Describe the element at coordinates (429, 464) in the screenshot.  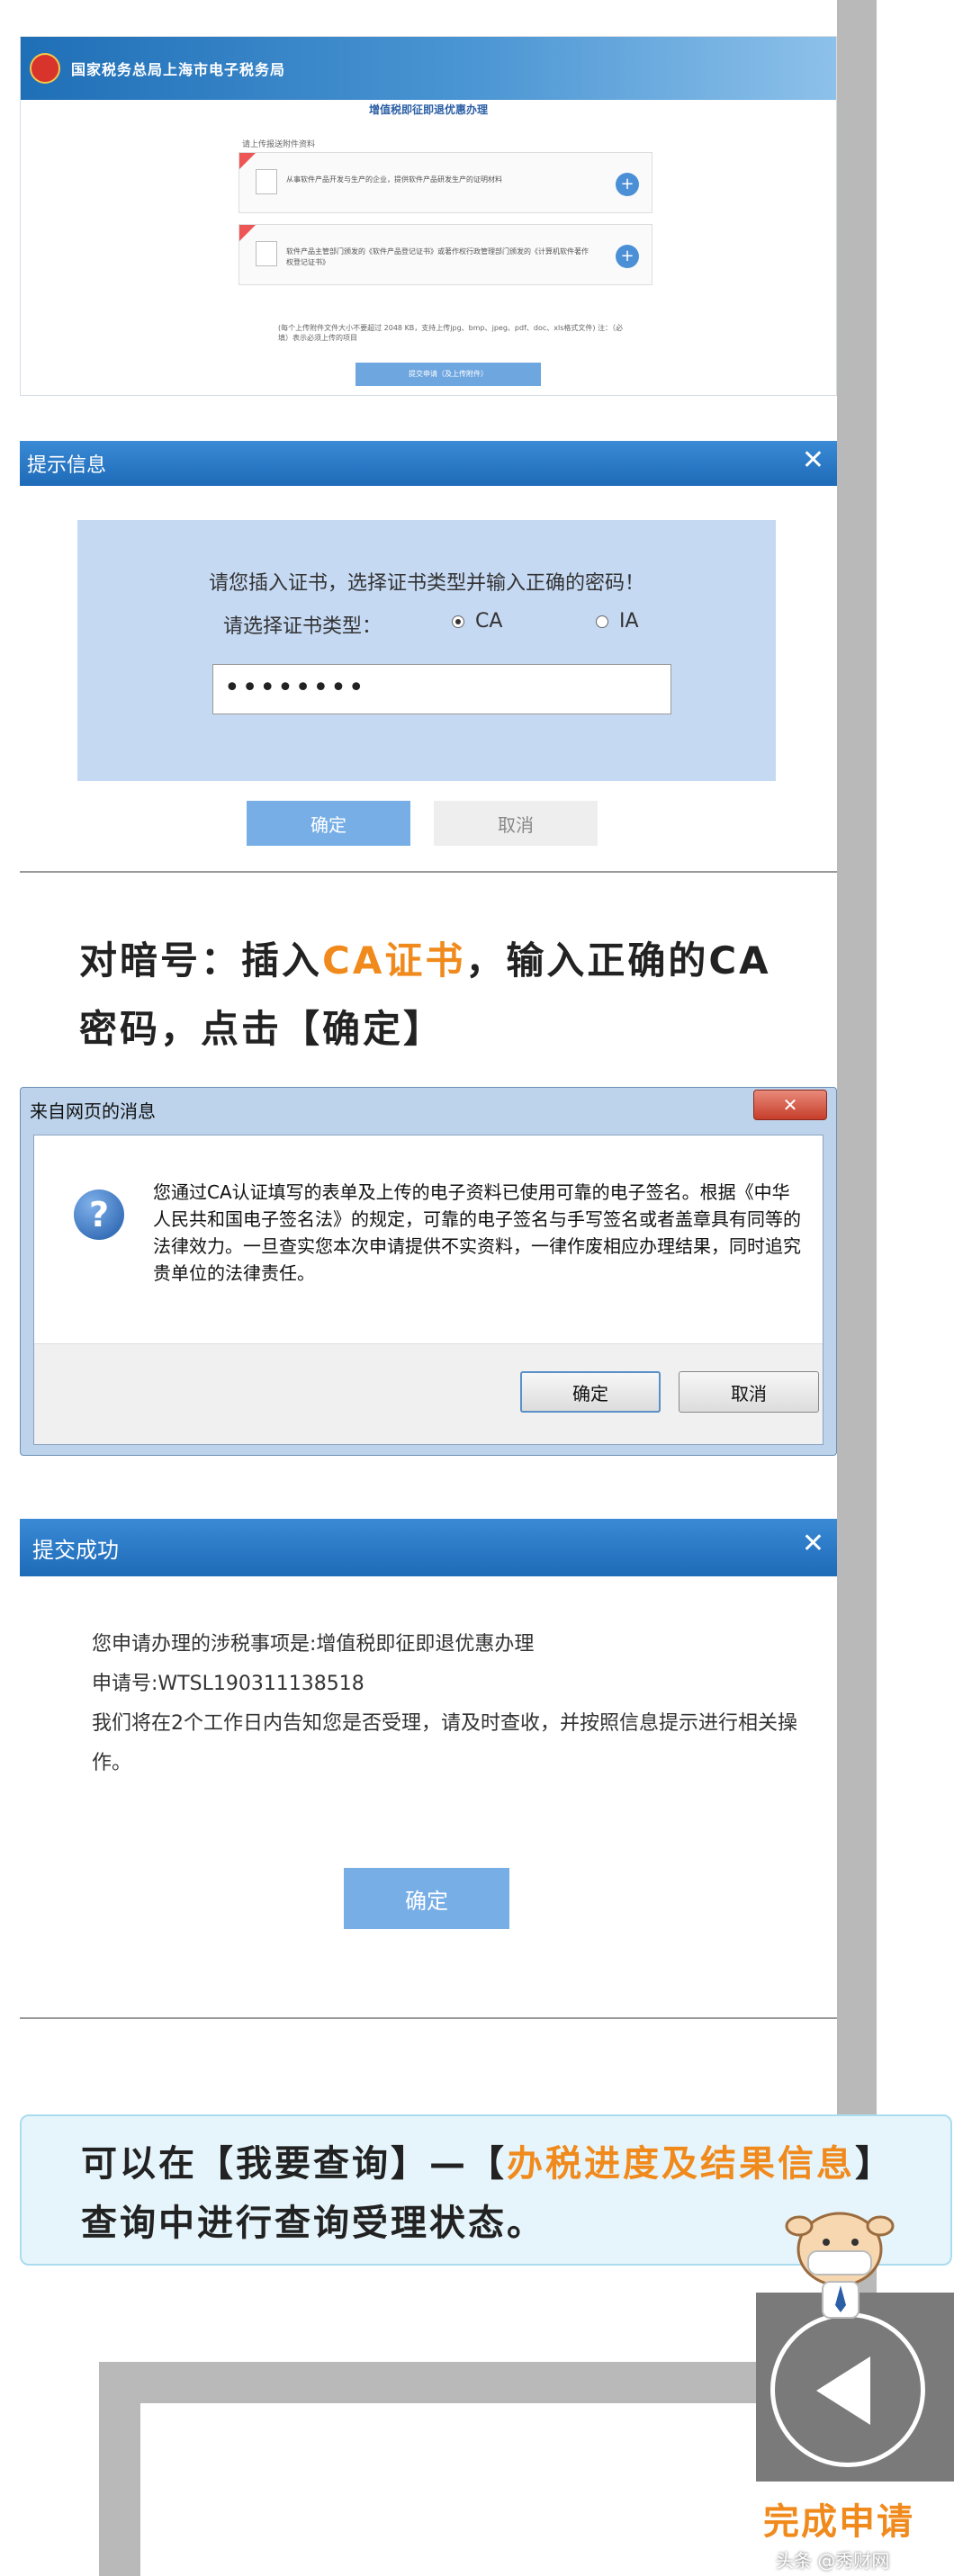
I see `dialog-title-bar: 提示信息 ✕` at that location.